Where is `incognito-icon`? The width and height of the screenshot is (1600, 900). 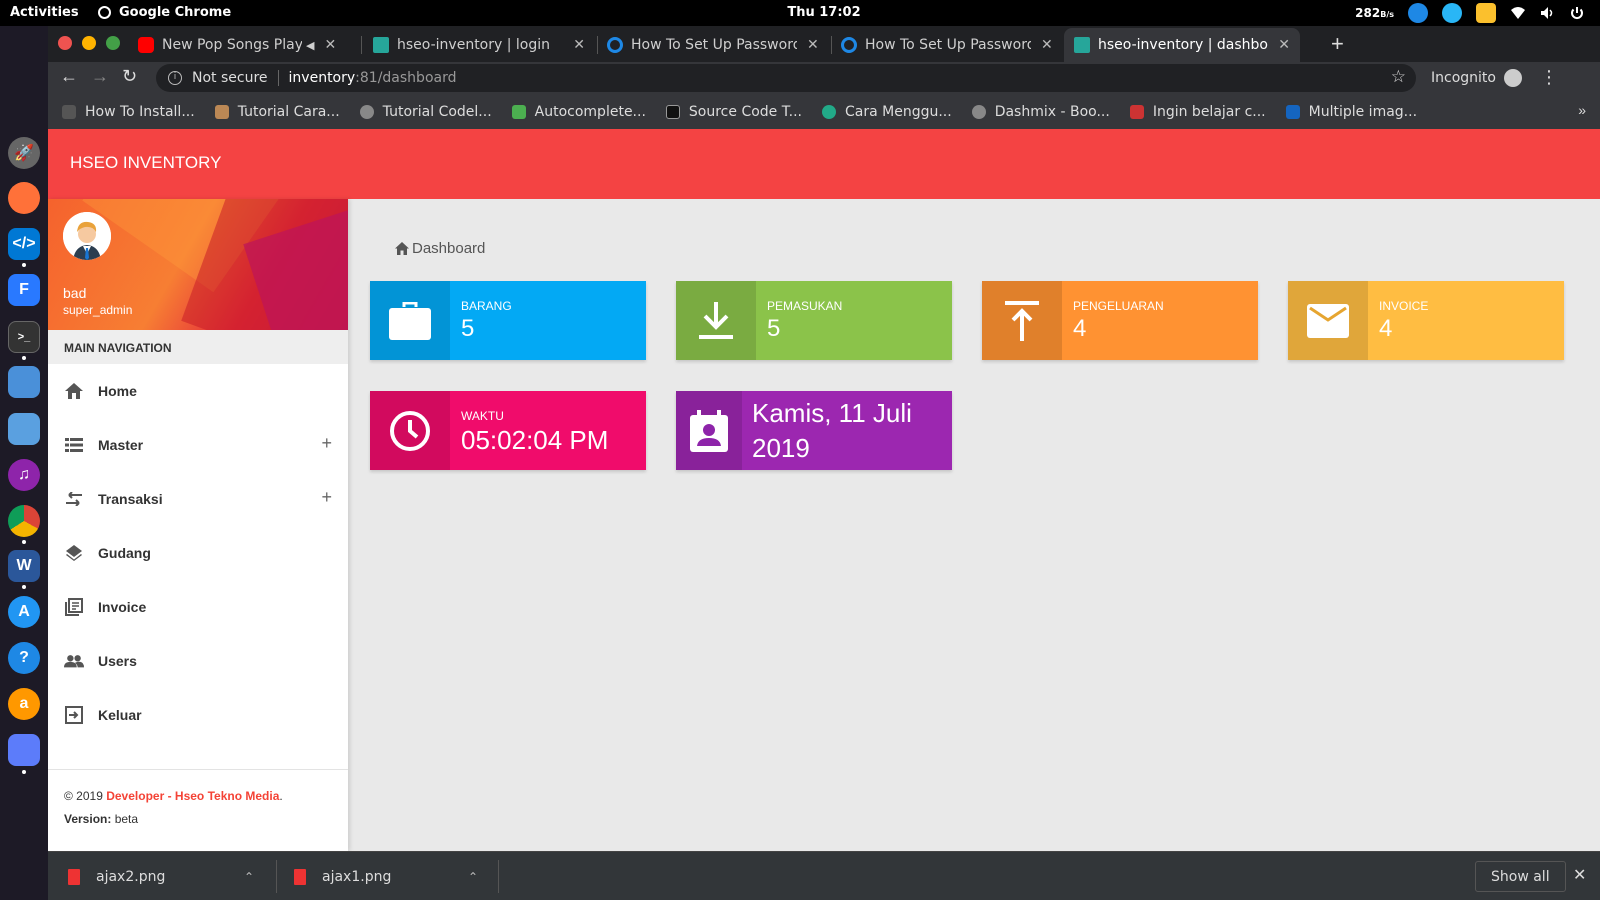
incognito-icon is located at coordinates (1512, 78).